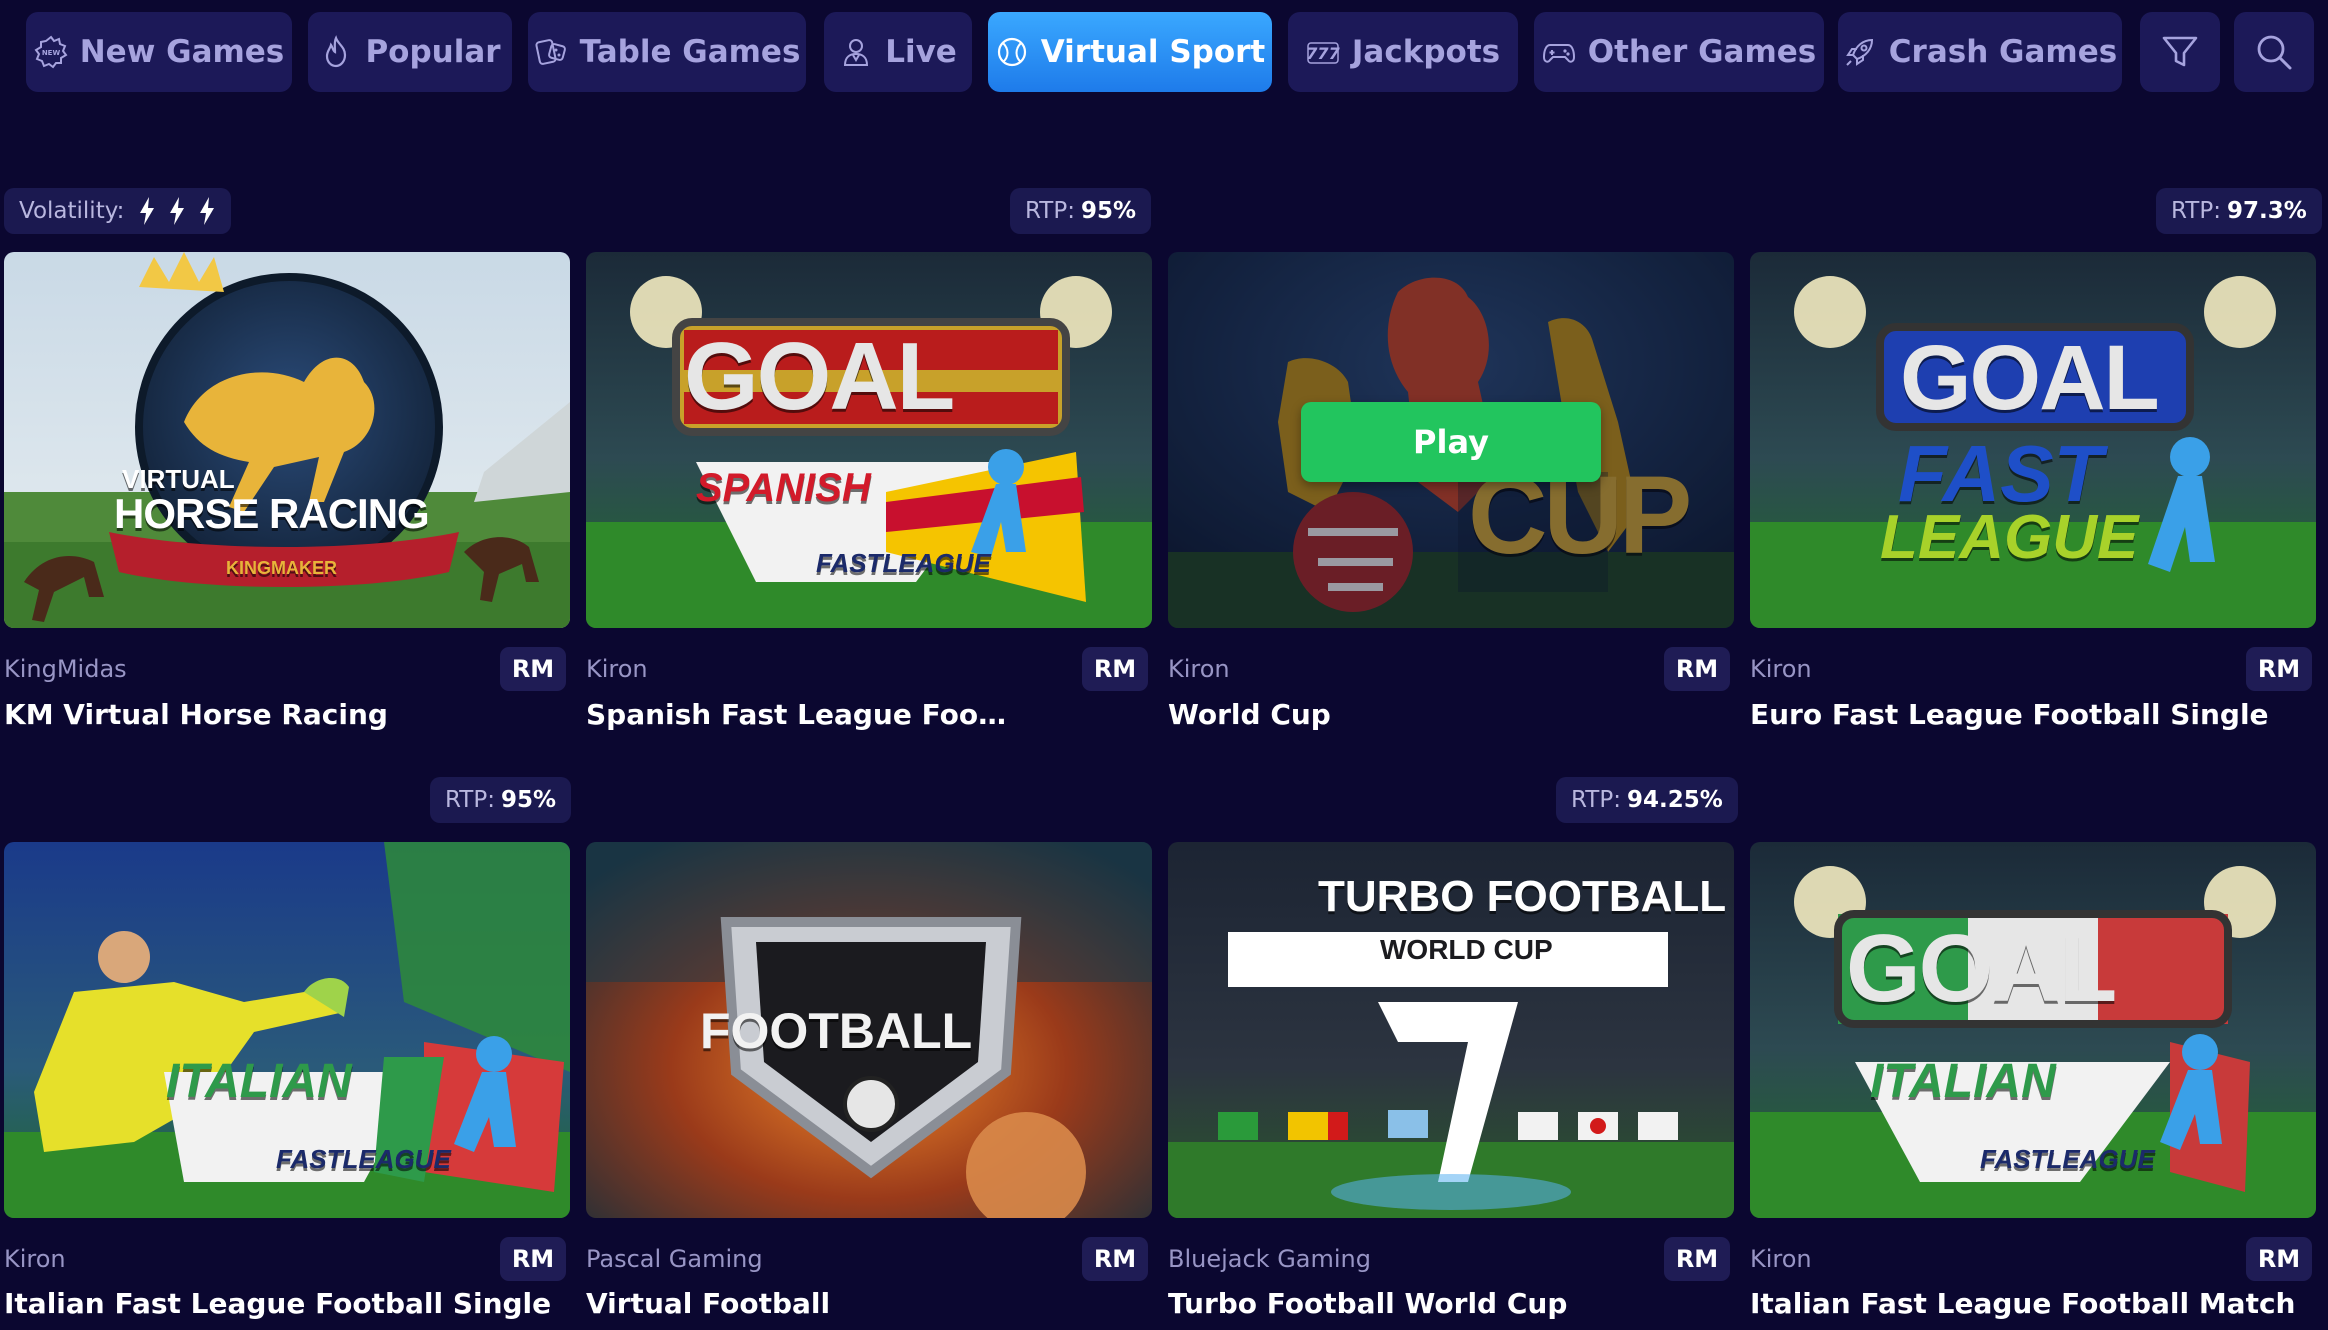 The height and width of the screenshot is (1330, 2328). I want to click on gamepad-icon, so click(1558, 53).